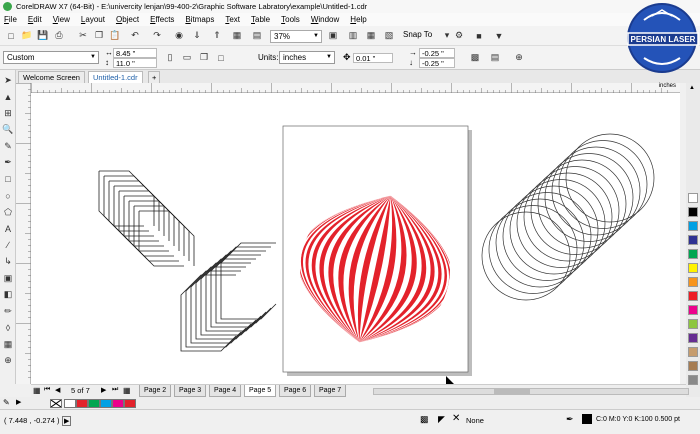  Describe the element at coordinates (57, 390) in the screenshot. I see `prev-page-icon: ◀` at that location.